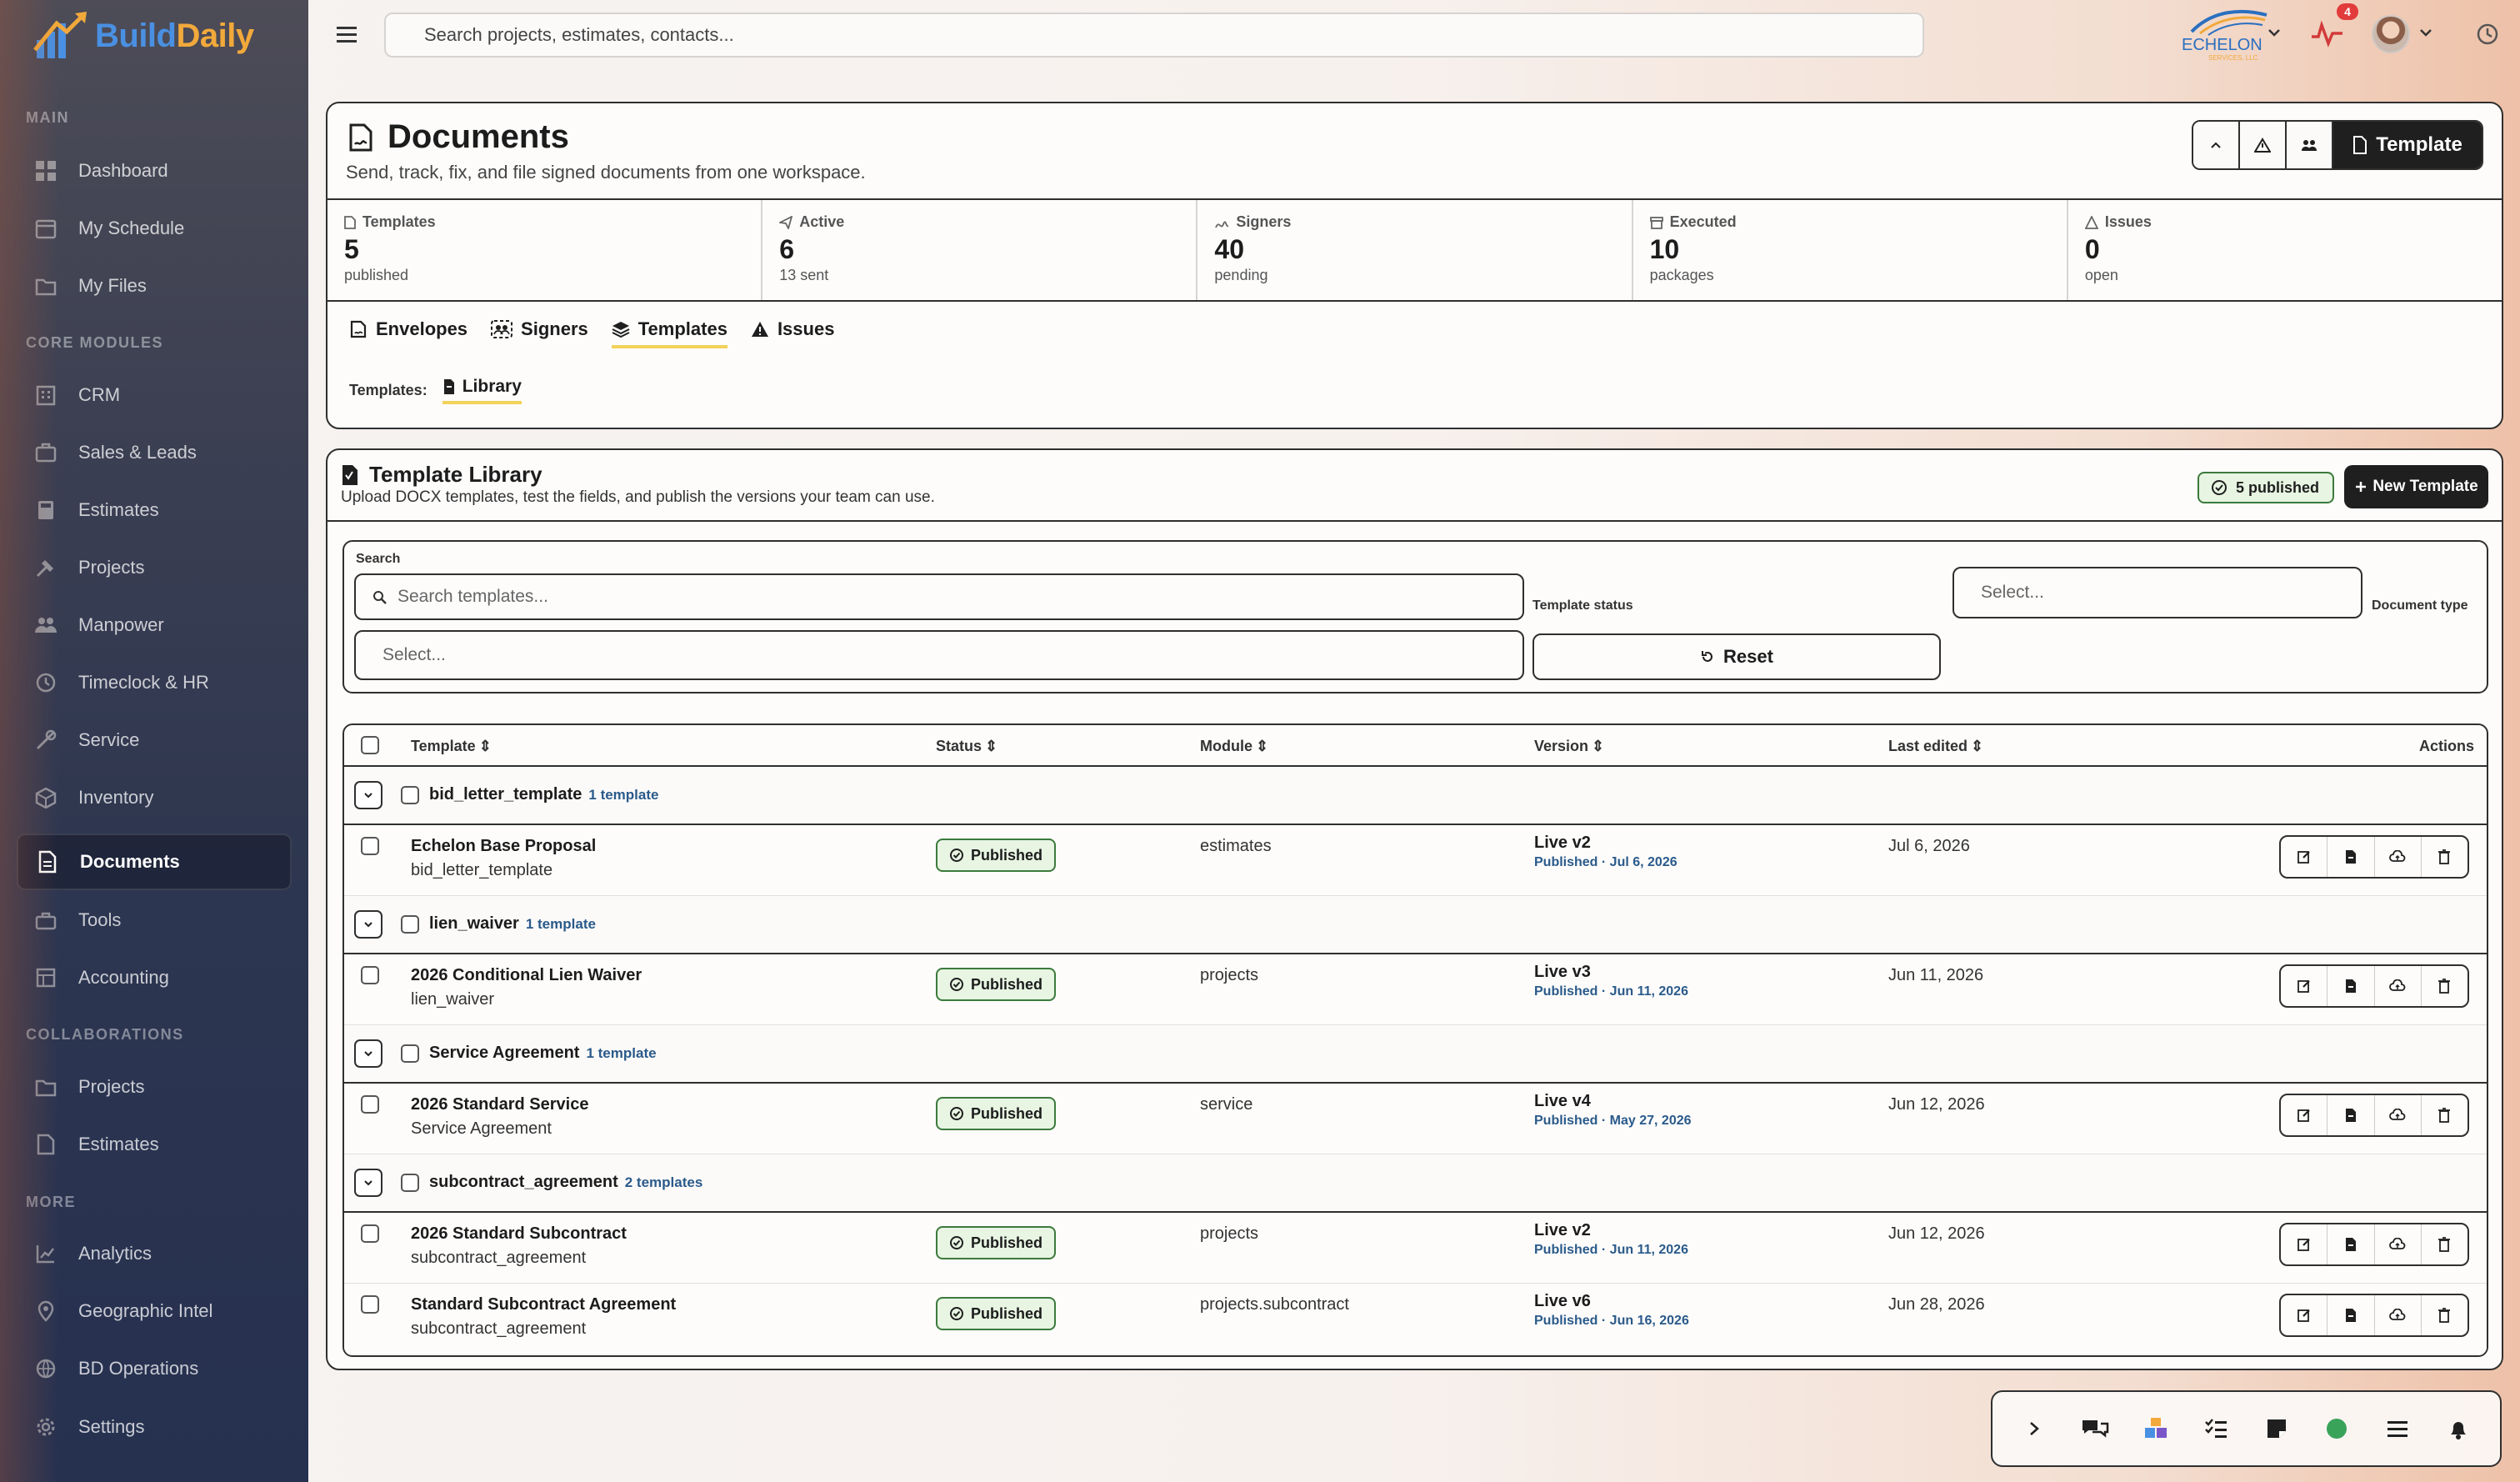  I want to click on stat-issues: Issues 0 open, so click(2285, 250).